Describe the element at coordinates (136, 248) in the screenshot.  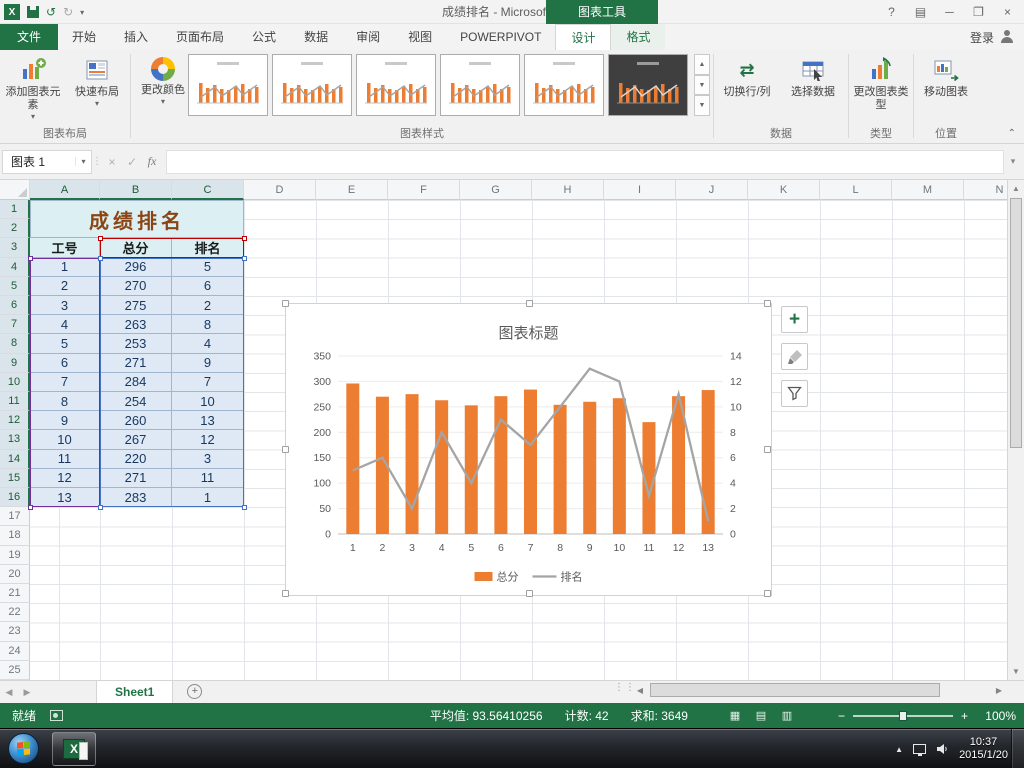
I see `table-header-cell: 总分` at that location.